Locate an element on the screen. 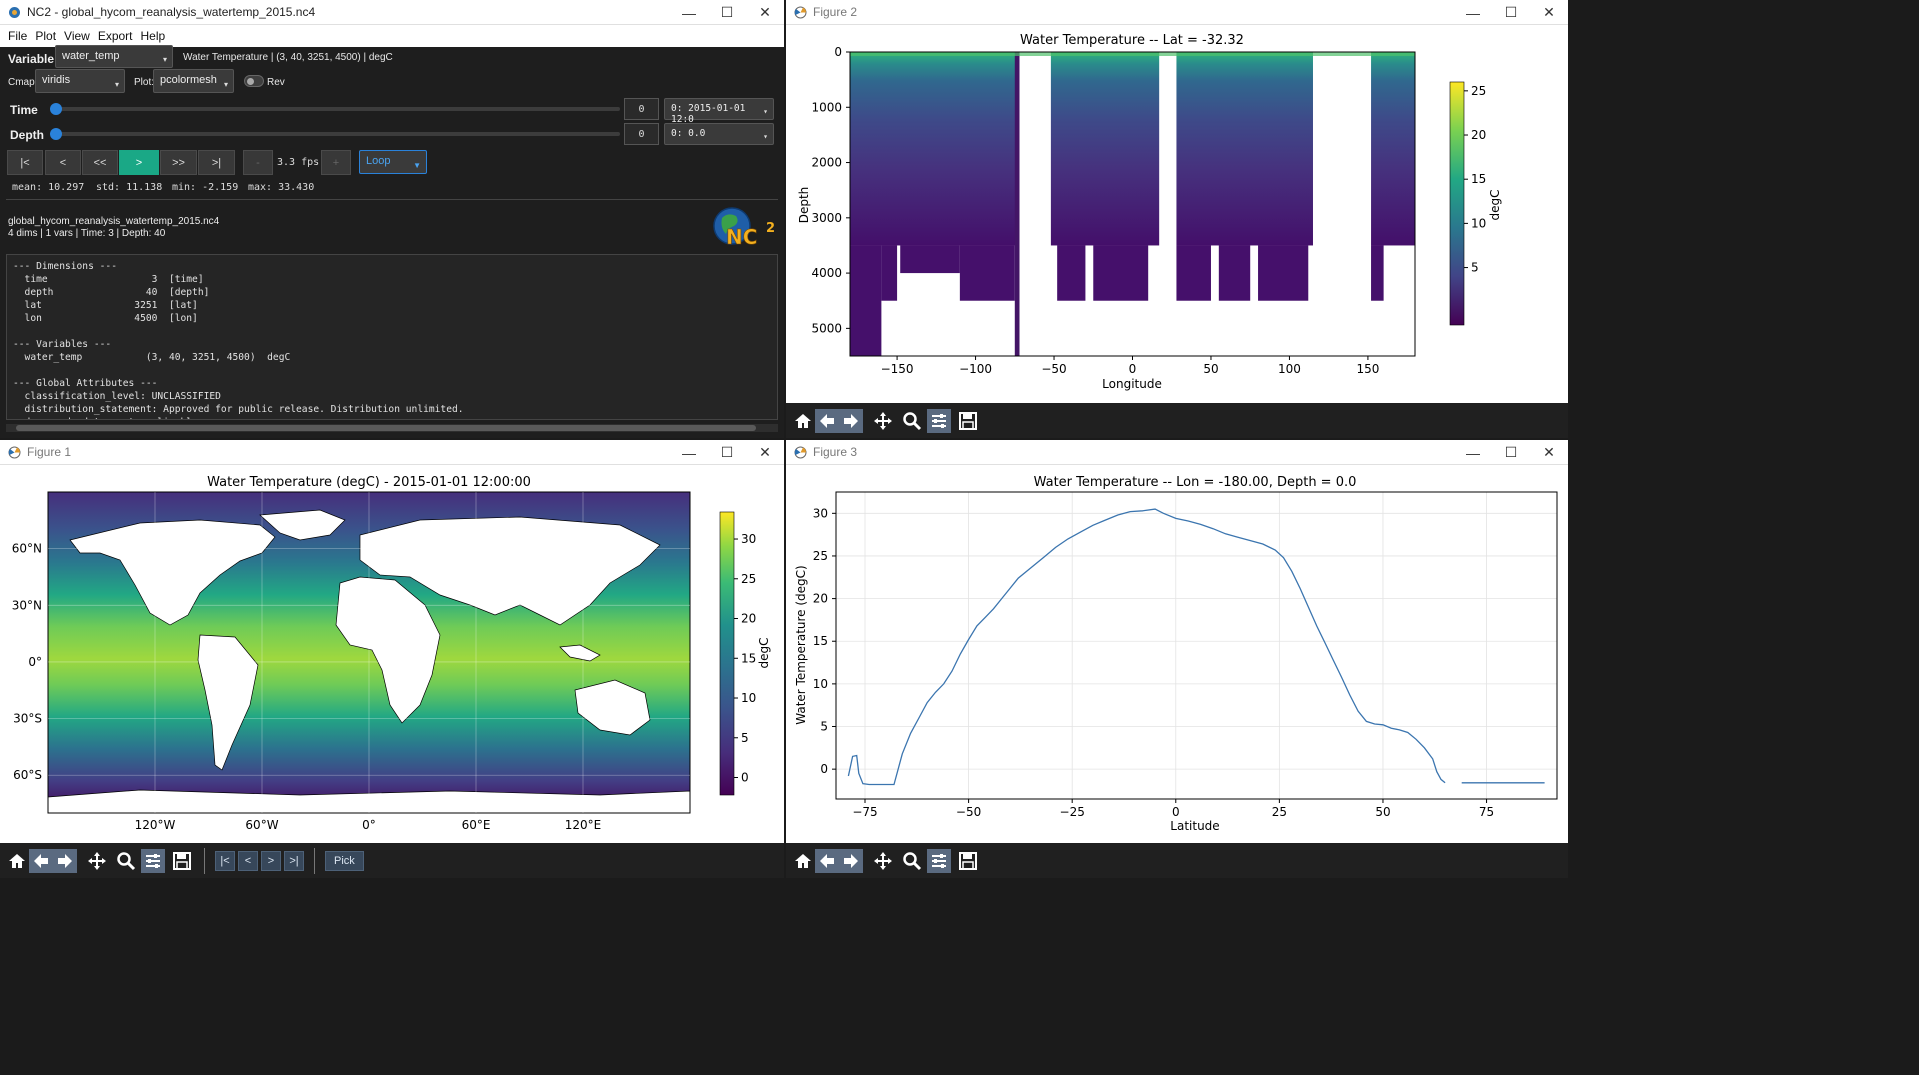 The width and height of the screenshot is (1919, 1075). y-axis: 0 1000 2000 3000 4000 5000 is located at coordinates (830, 190).